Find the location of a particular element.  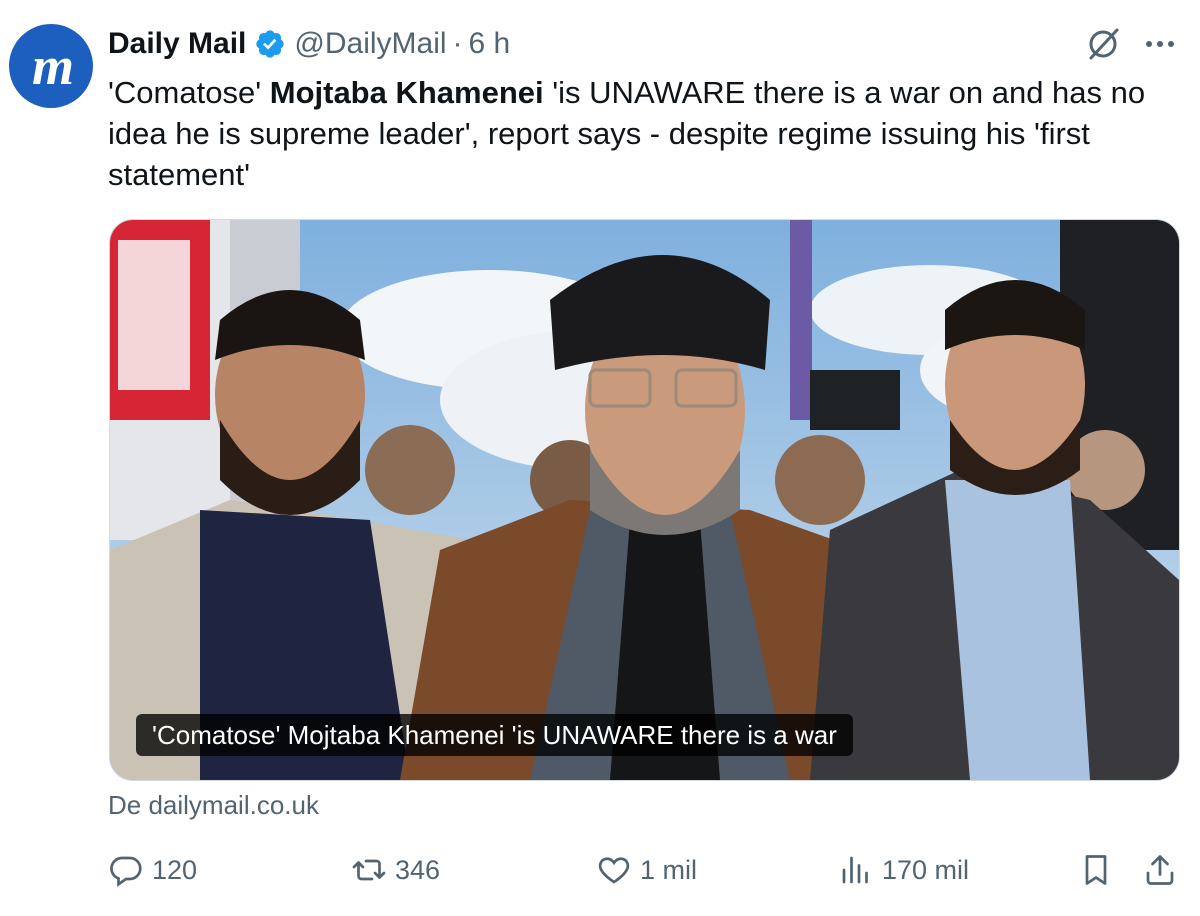

author-handle: @DailyMail is located at coordinates (370, 44).